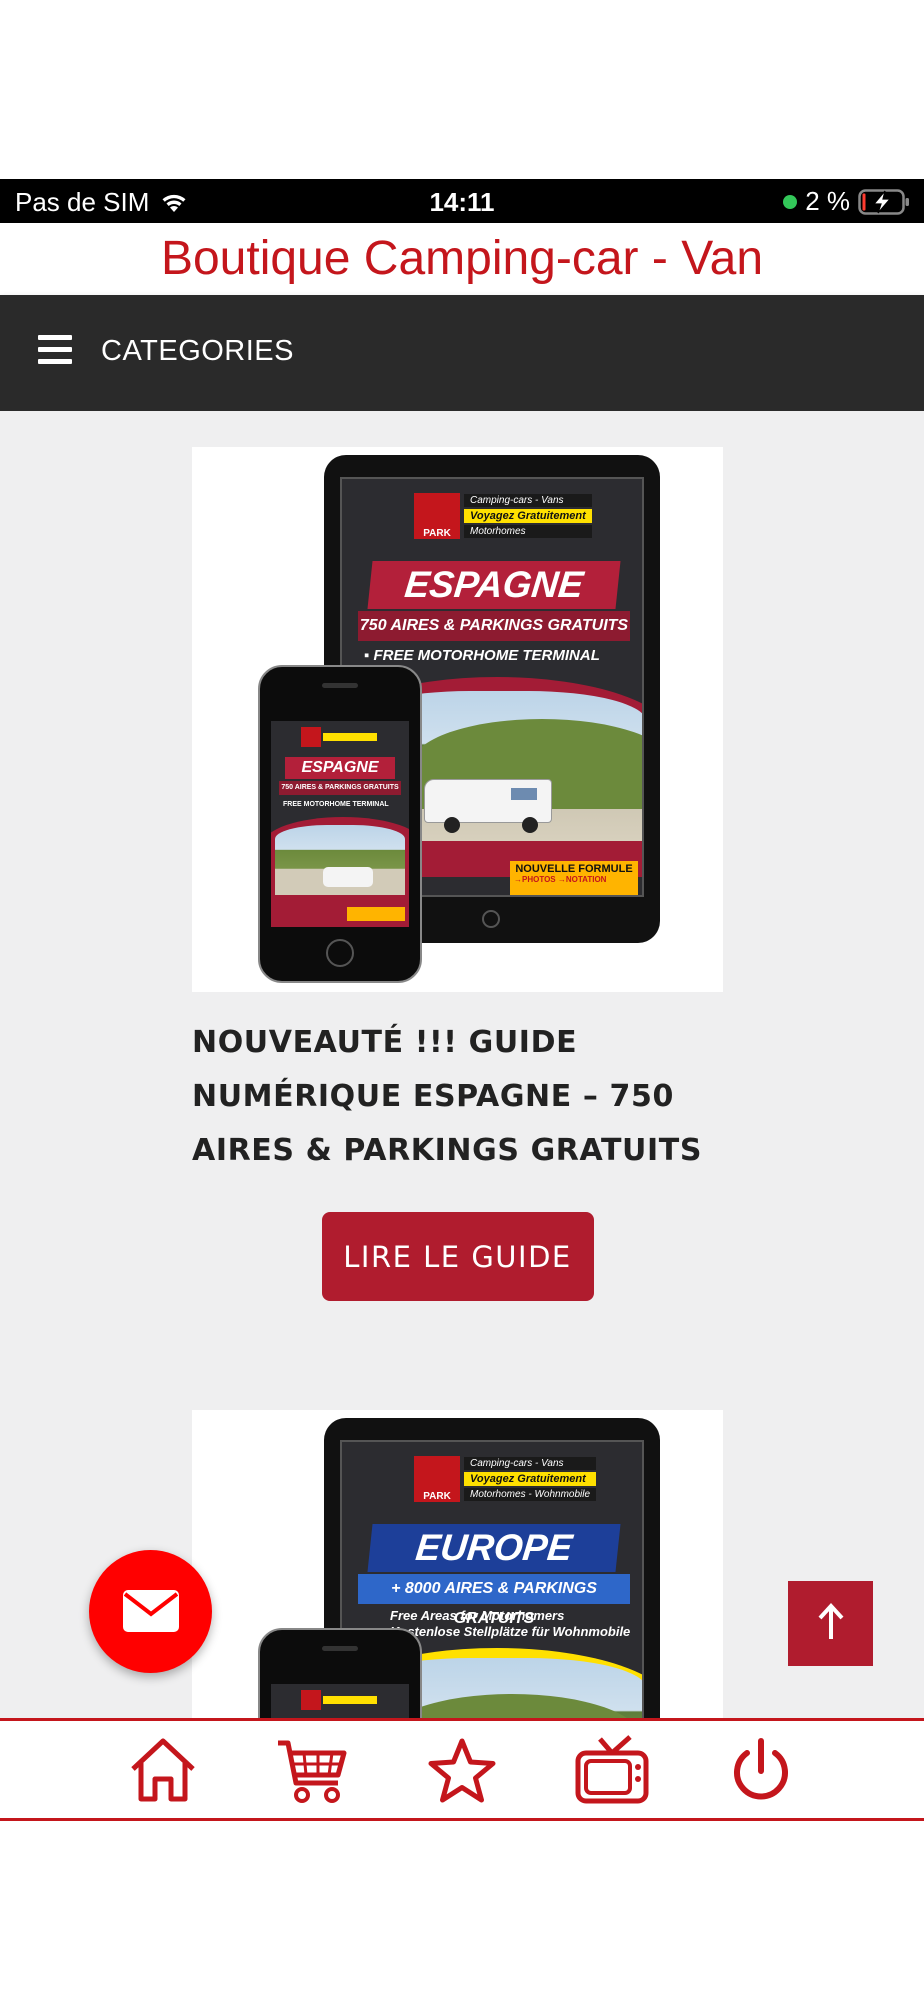 The height and width of the screenshot is (2000, 924). Describe the element at coordinates (883, 201) in the screenshot. I see `battery-charging-icon` at that location.